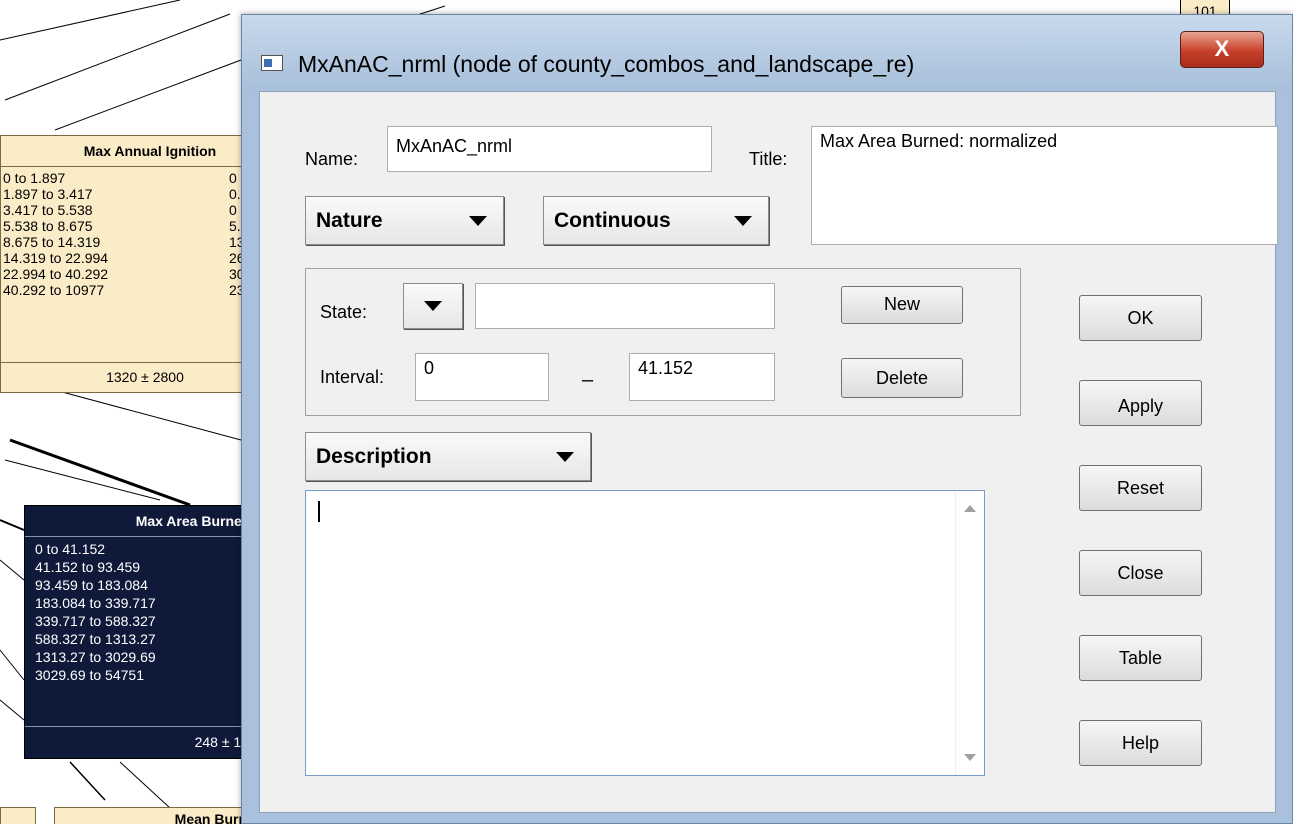 This screenshot has height=824, width=1293. Describe the element at coordinates (95, 621) in the screenshot. I see `node-state-row: 339.717 to 588.327` at that location.